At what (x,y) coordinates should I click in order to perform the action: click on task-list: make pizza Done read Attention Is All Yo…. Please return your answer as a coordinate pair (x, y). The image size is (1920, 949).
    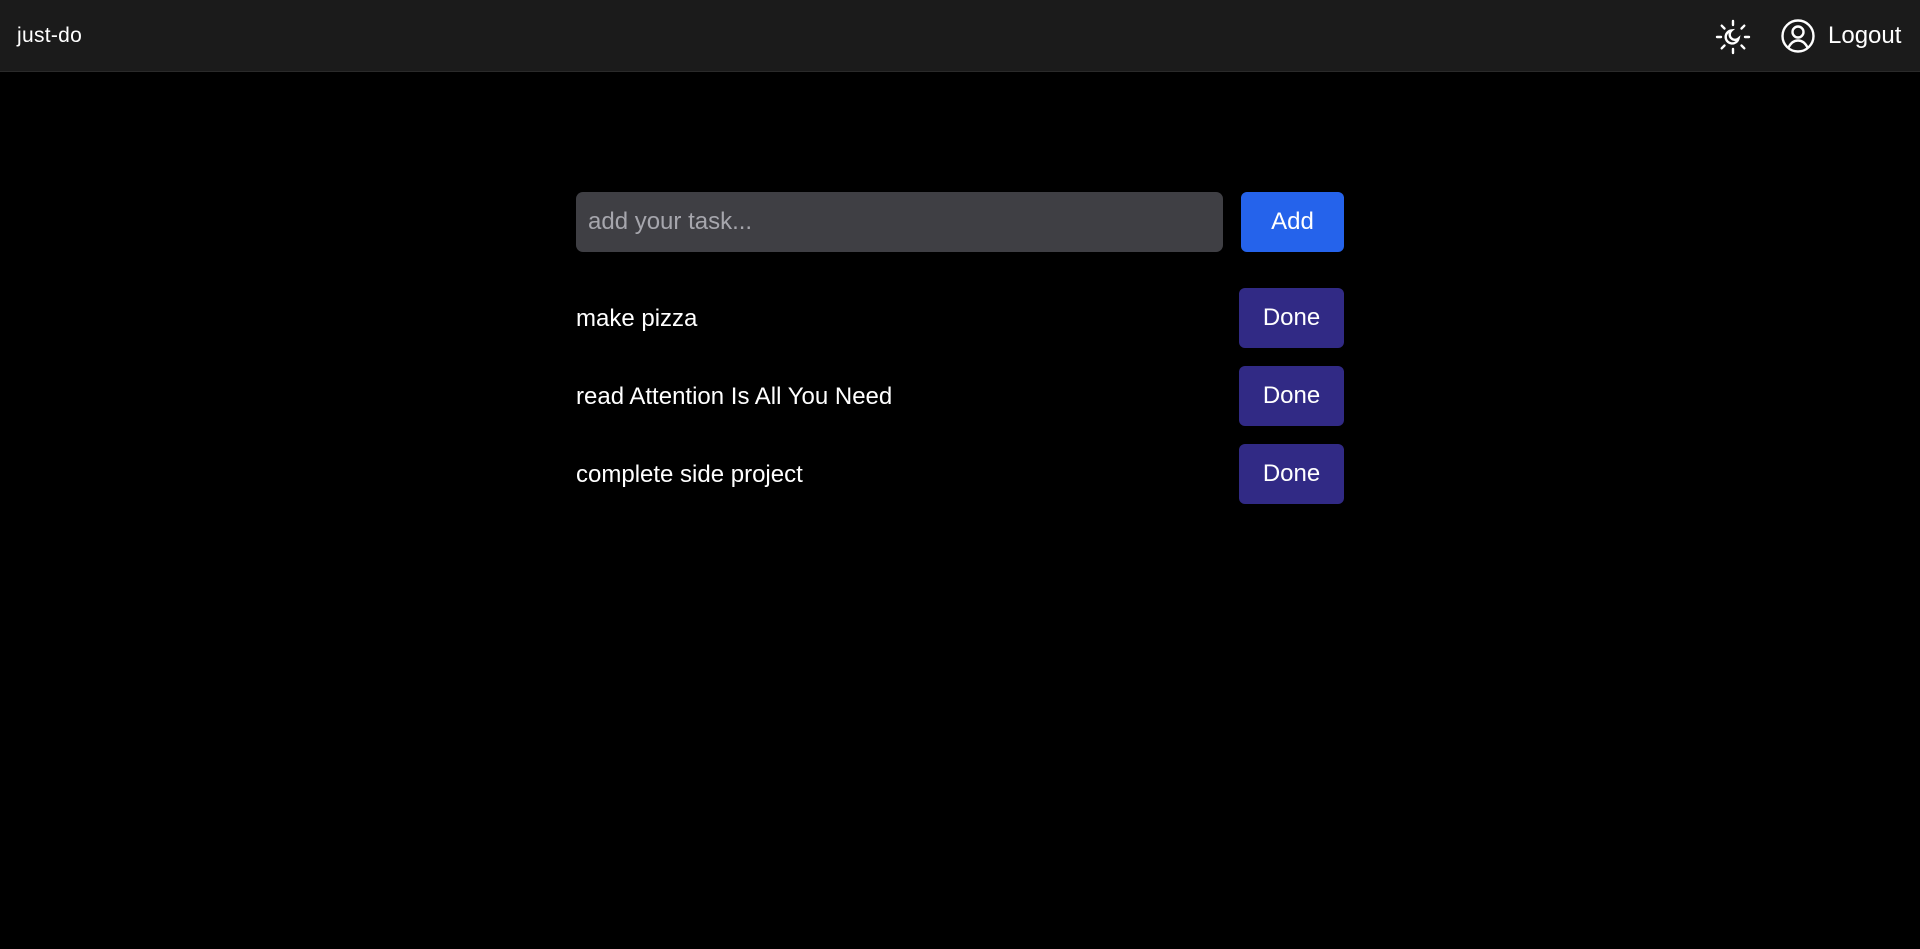
    Looking at the image, I should click on (960, 405).